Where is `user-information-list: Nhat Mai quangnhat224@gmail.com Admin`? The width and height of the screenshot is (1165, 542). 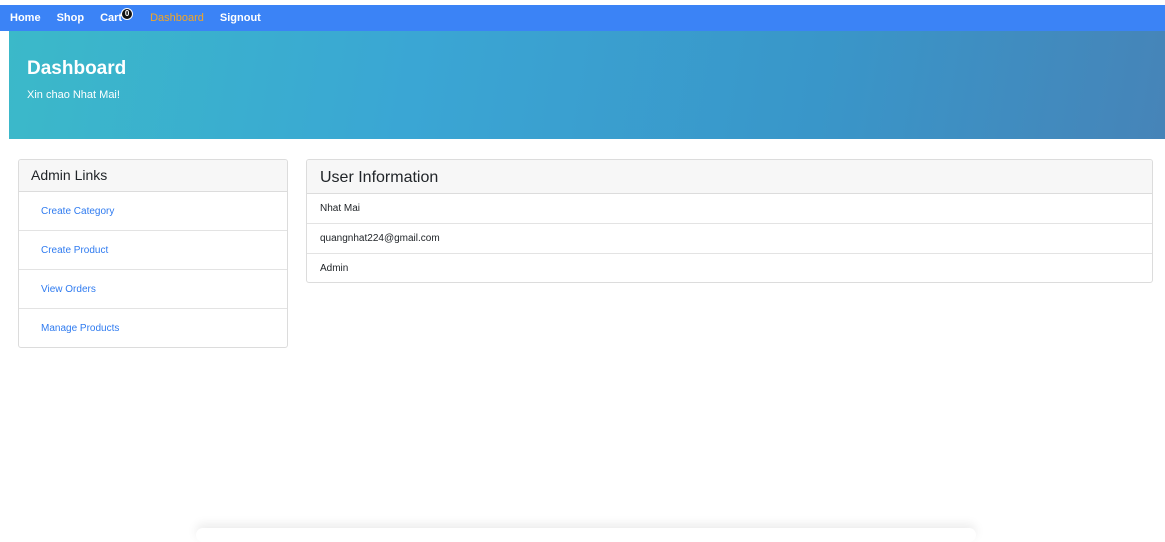
user-information-list: Nhat Mai quangnhat224@gmail.com Admin is located at coordinates (729, 238).